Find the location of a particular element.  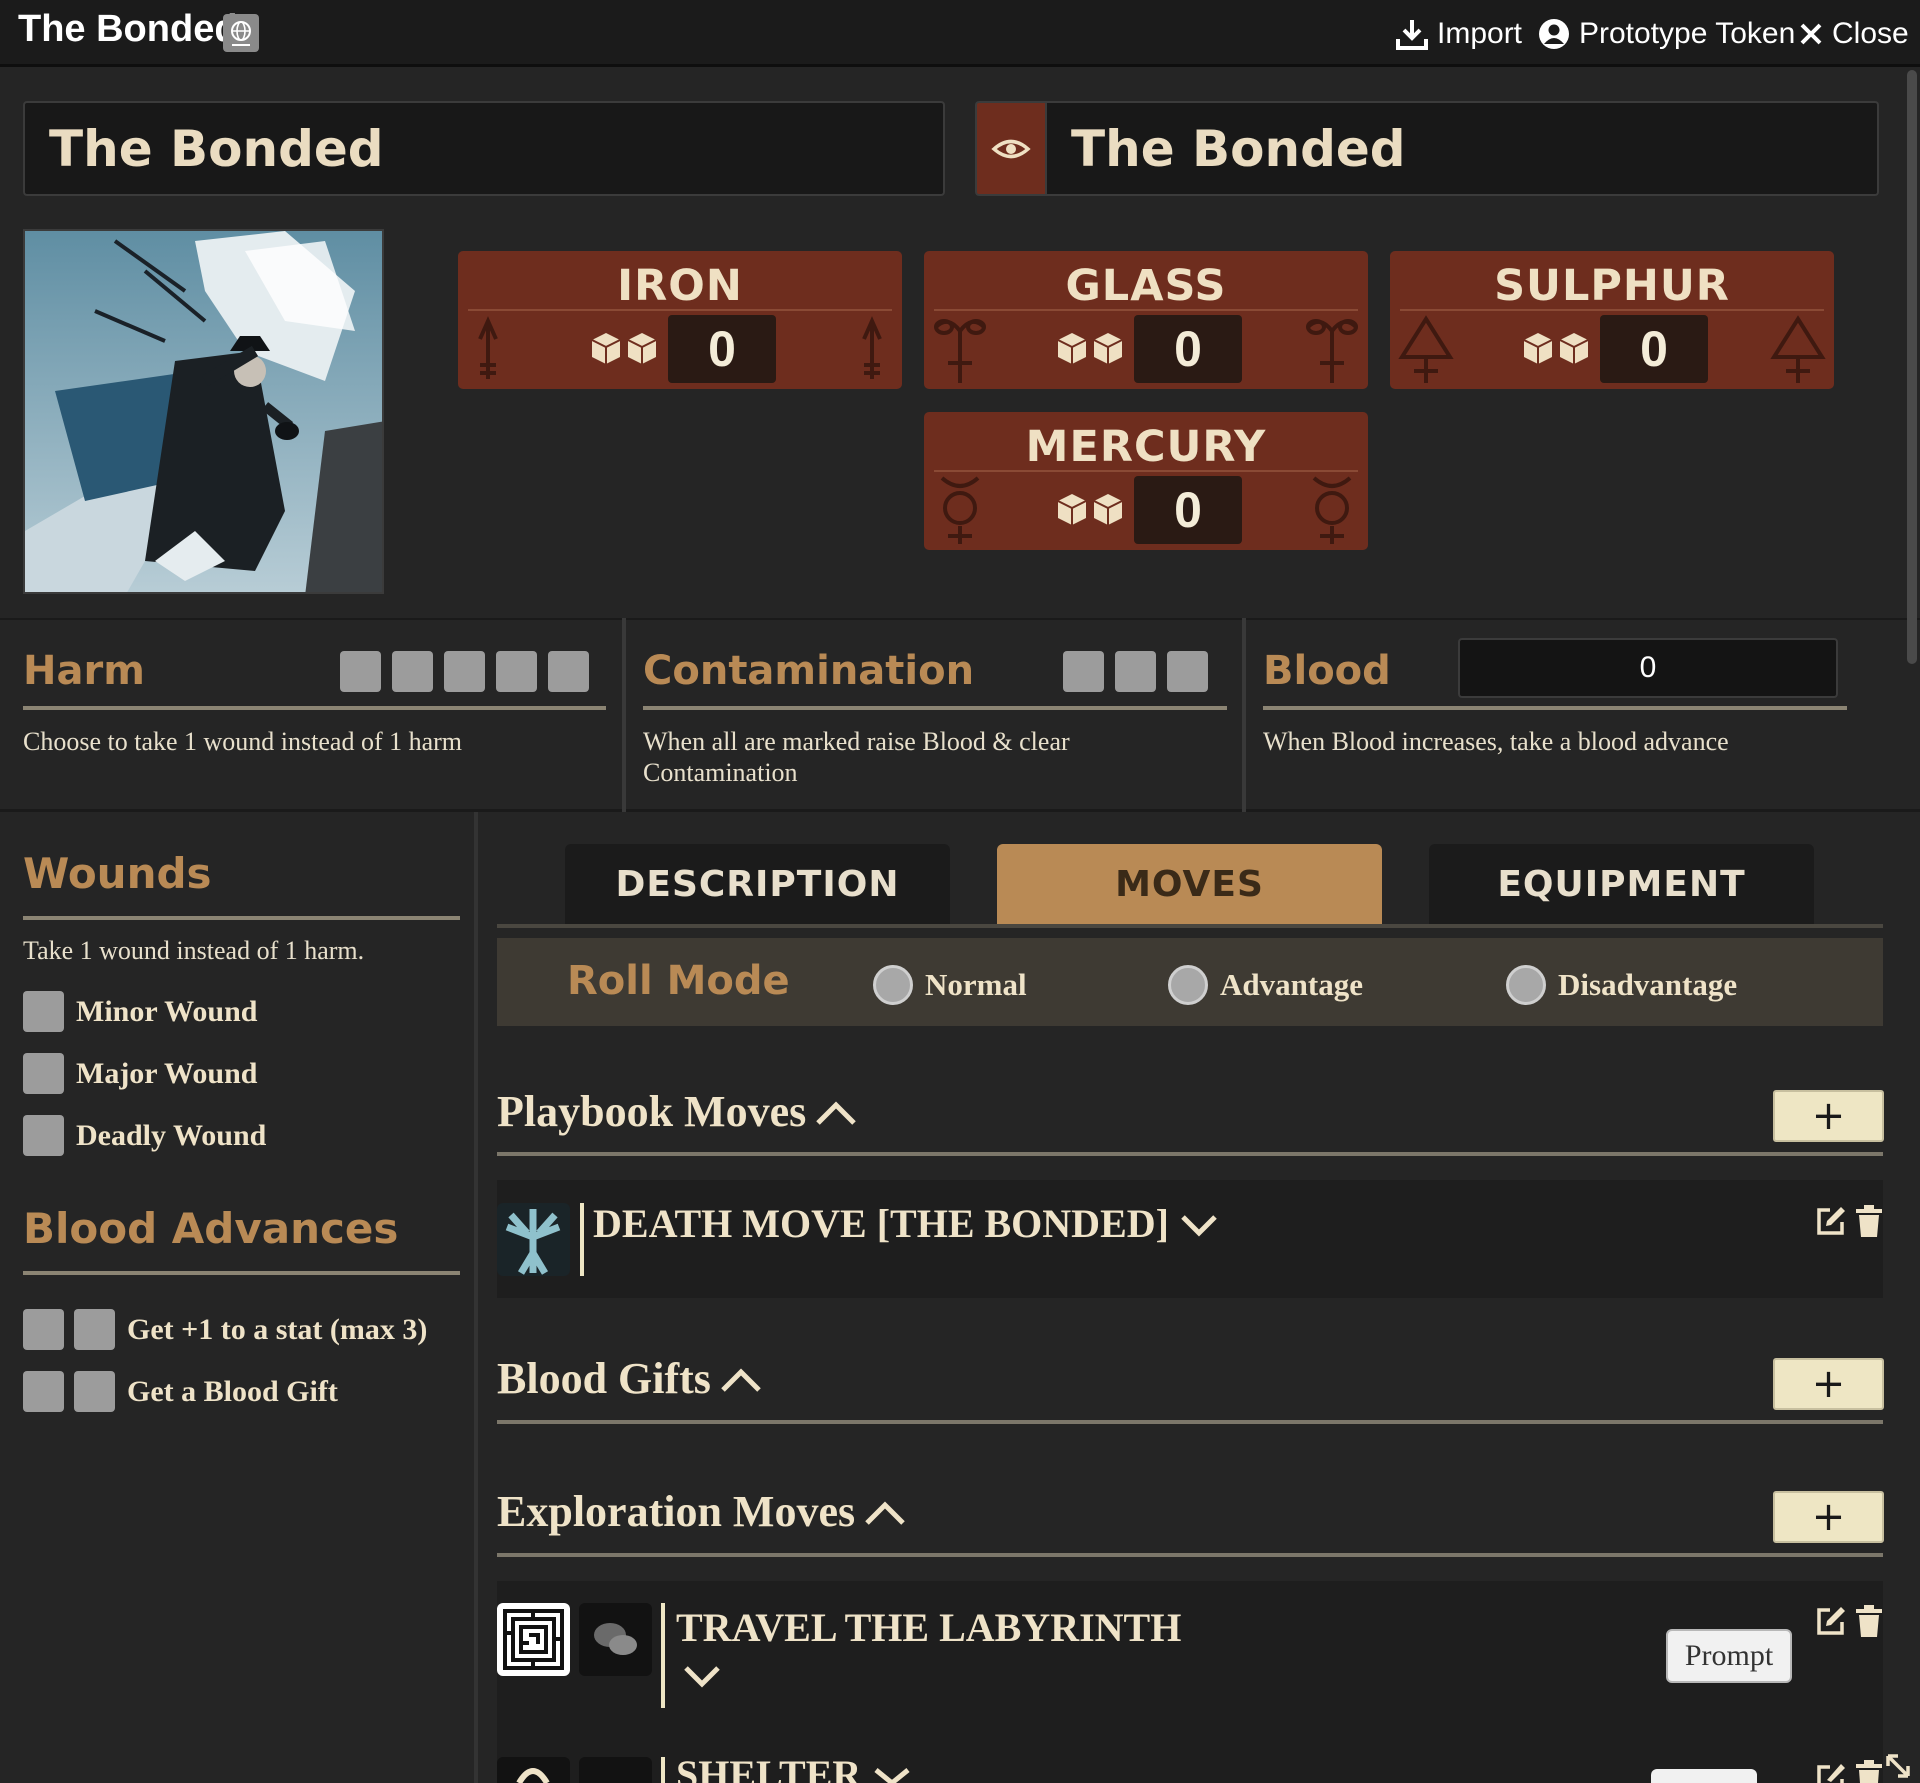

playbook-moves-header: Playbook Moves is located at coordinates (677, 1111).